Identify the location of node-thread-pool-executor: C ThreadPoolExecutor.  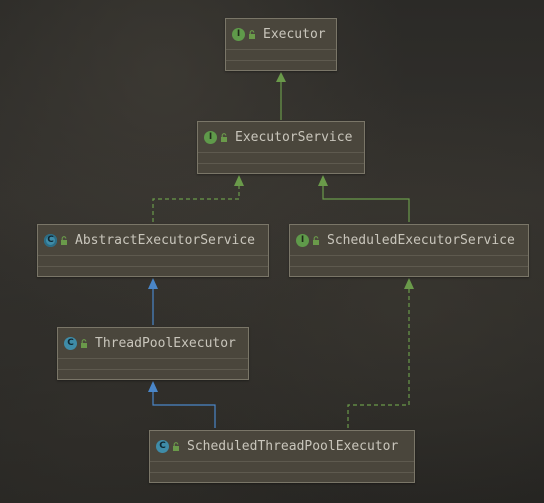
(153, 353).